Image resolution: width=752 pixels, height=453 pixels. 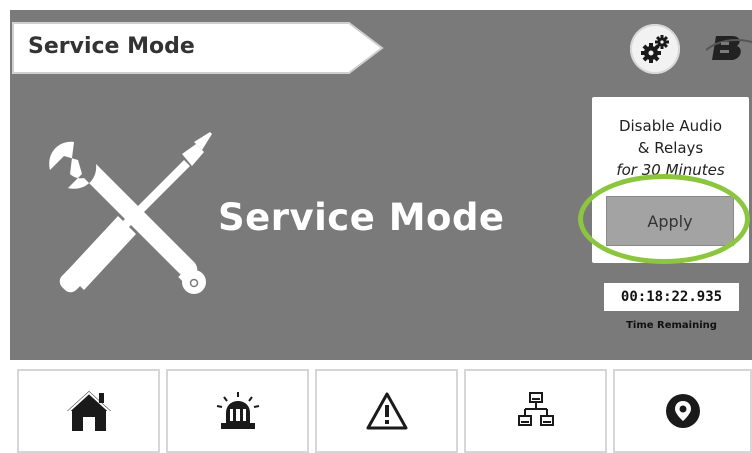 What do you see at coordinates (670, 148) in the screenshot?
I see `panel-line-2: & Relays` at bounding box center [670, 148].